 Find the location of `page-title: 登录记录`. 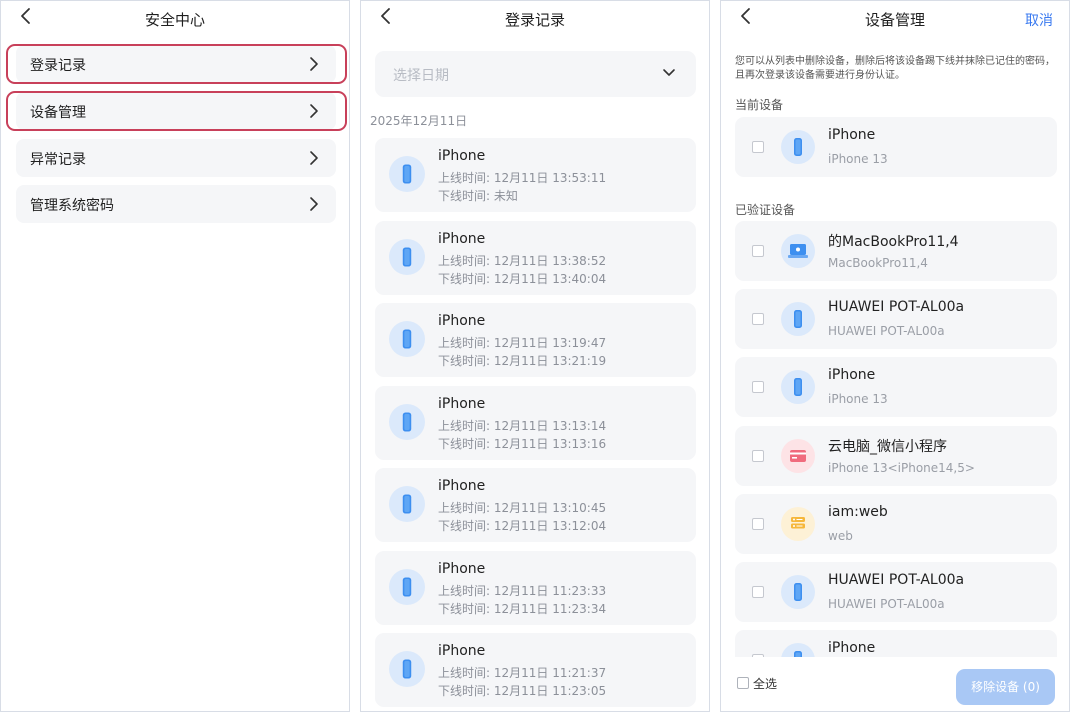

page-title: 登录记录 is located at coordinates (534, 20).